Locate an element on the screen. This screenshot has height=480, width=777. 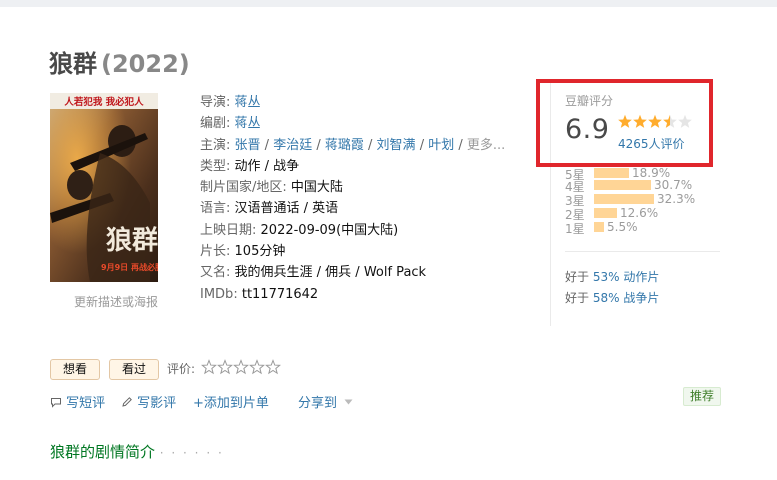
info-genre: 类型: 动作 / 战争 is located at coordinates (365, 166).